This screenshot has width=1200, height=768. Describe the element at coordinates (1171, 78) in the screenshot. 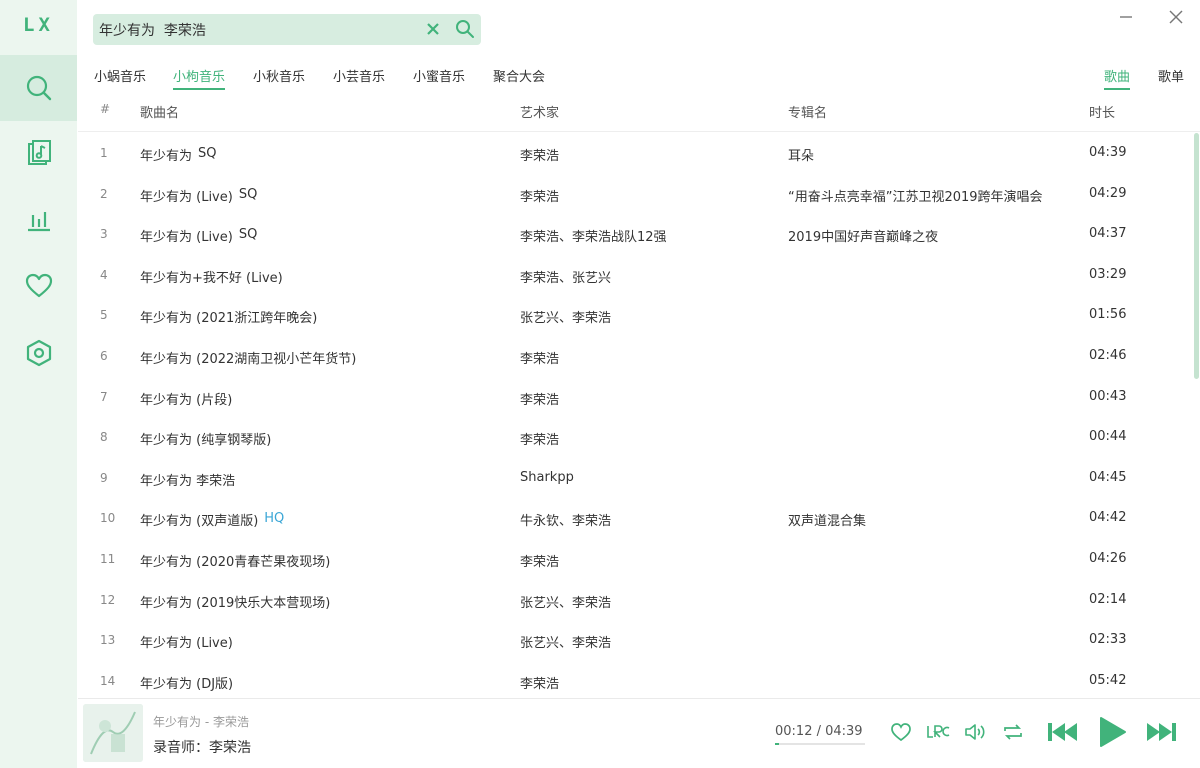

I see `tab-playlists: 歌单` at that location.